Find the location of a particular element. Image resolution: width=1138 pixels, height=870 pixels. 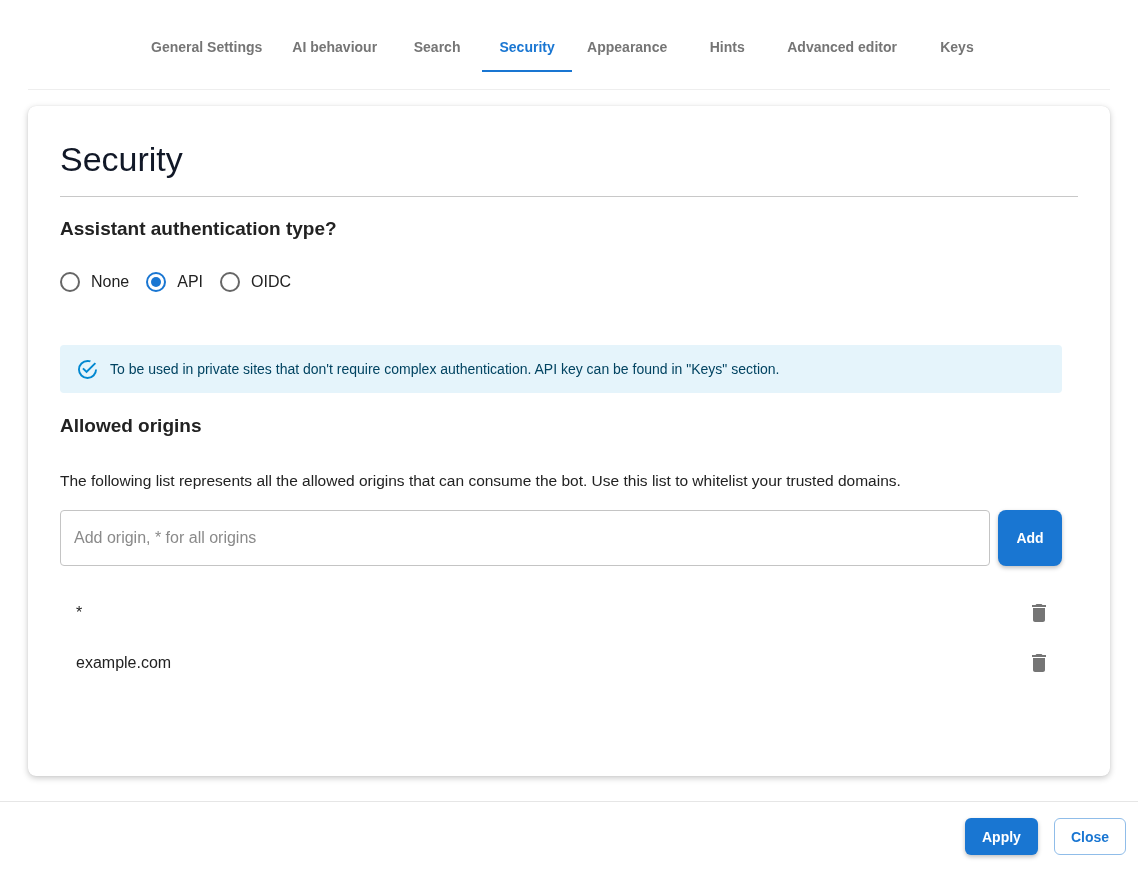

description-text: The following list represents all the allowed origins that can consume the bot. Use this list to whitelist your trusted domains. is located at coordinates (481, 481).